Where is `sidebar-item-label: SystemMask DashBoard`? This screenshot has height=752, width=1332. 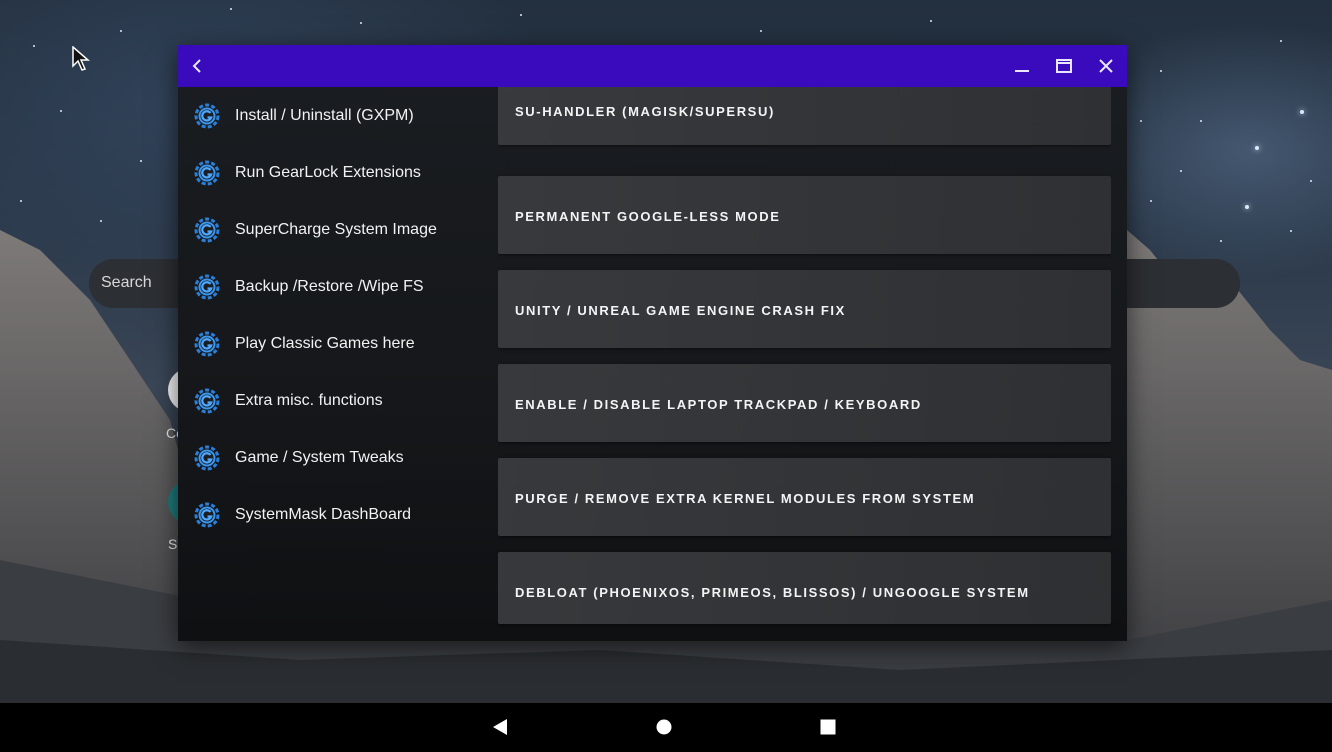
sidebar-item-label: SystemMask DashBoard is located at coordinates (323, 514).